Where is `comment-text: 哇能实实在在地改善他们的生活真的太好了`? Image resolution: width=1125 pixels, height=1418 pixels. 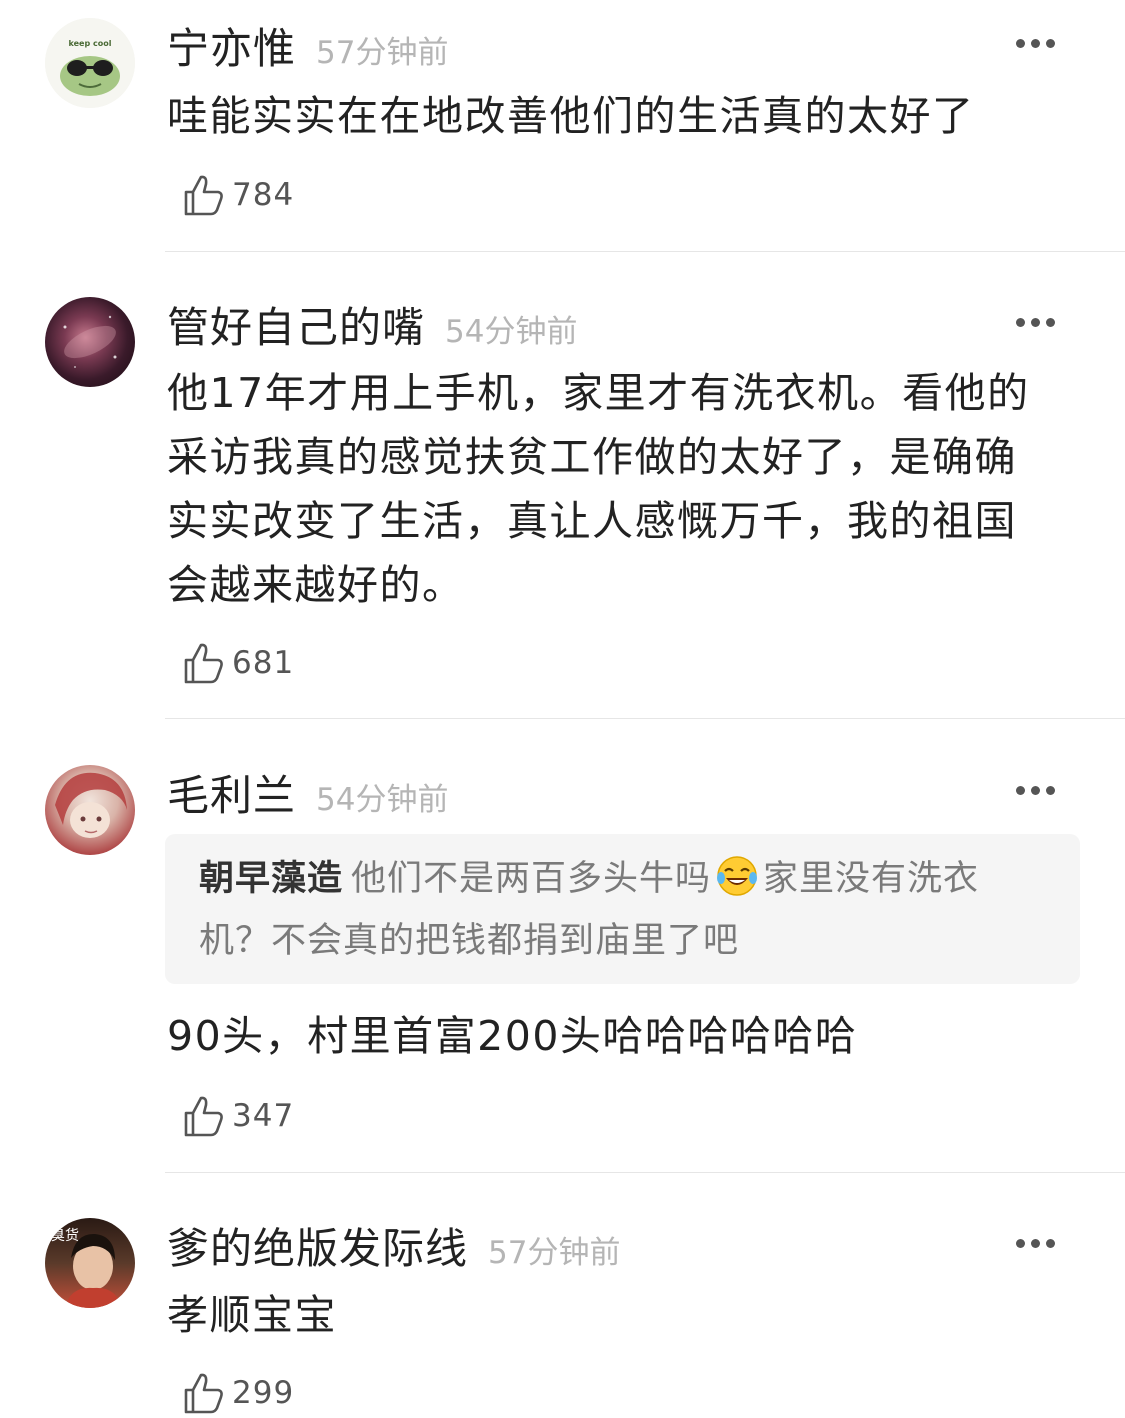
comment-text: 哇能实实在在地改善他们的生活真的太好了 is located at coordinates (571, 116).